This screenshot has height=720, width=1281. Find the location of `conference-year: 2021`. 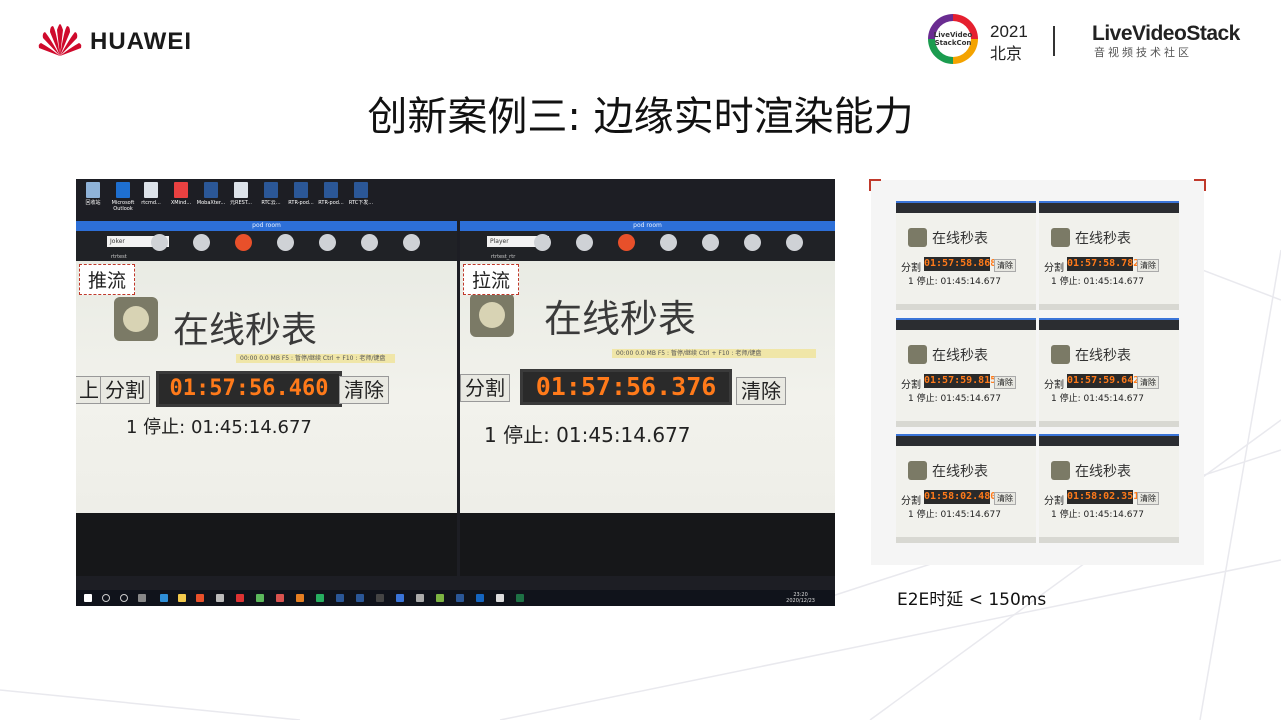

conference-year: 2021 is located at coordinates (1009, 31).